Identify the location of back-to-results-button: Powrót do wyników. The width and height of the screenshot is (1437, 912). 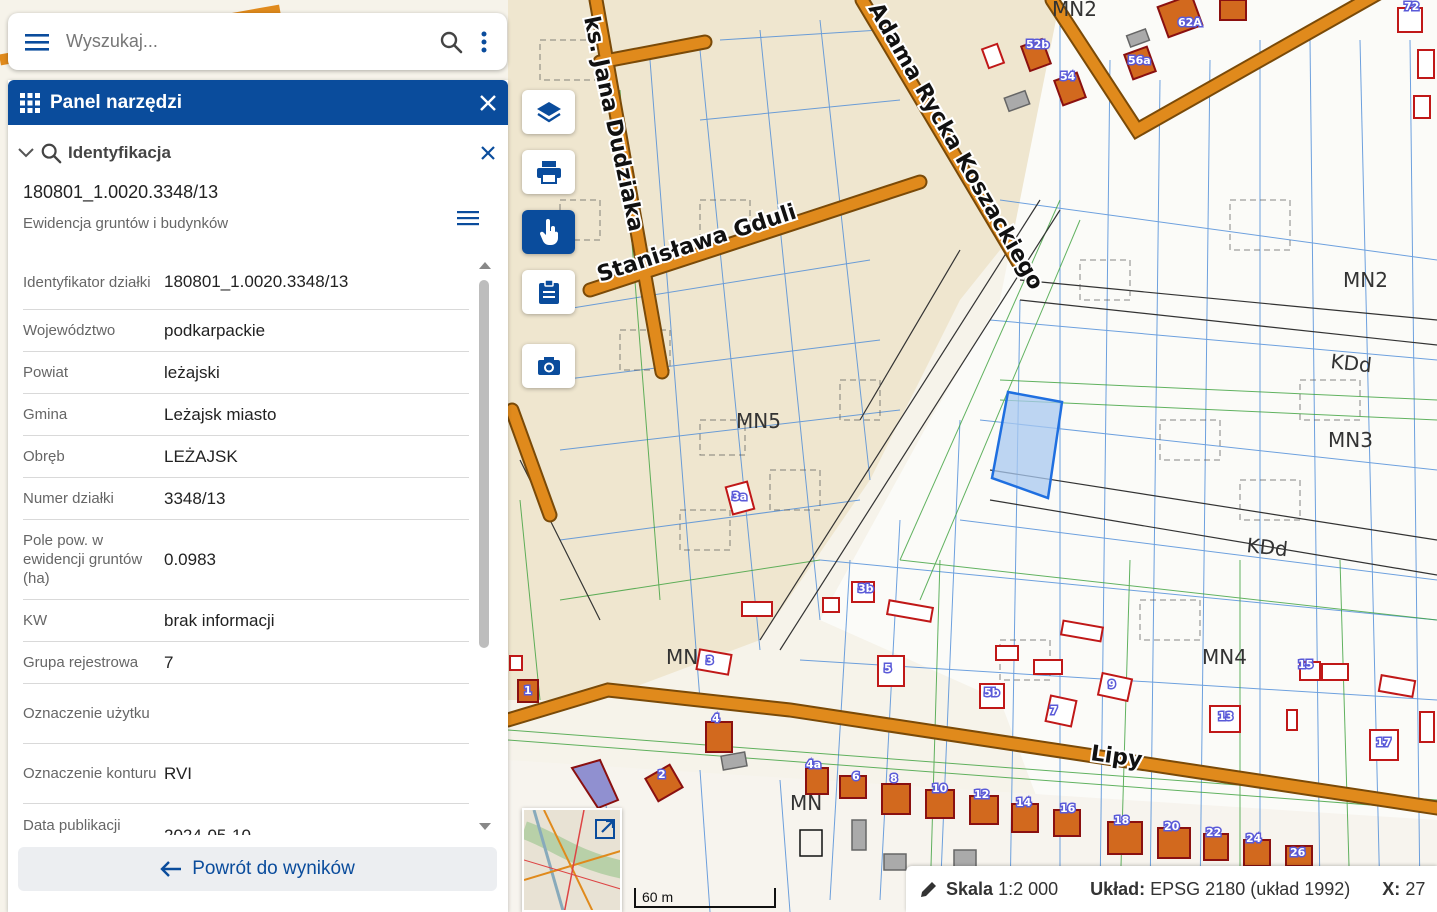
(257, 869).